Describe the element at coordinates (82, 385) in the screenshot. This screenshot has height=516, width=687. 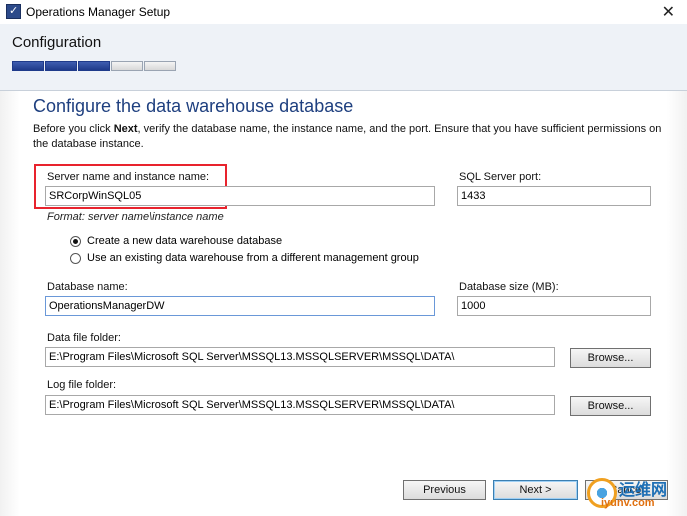
I see `log-folder-label: Log file folder:` at that location.